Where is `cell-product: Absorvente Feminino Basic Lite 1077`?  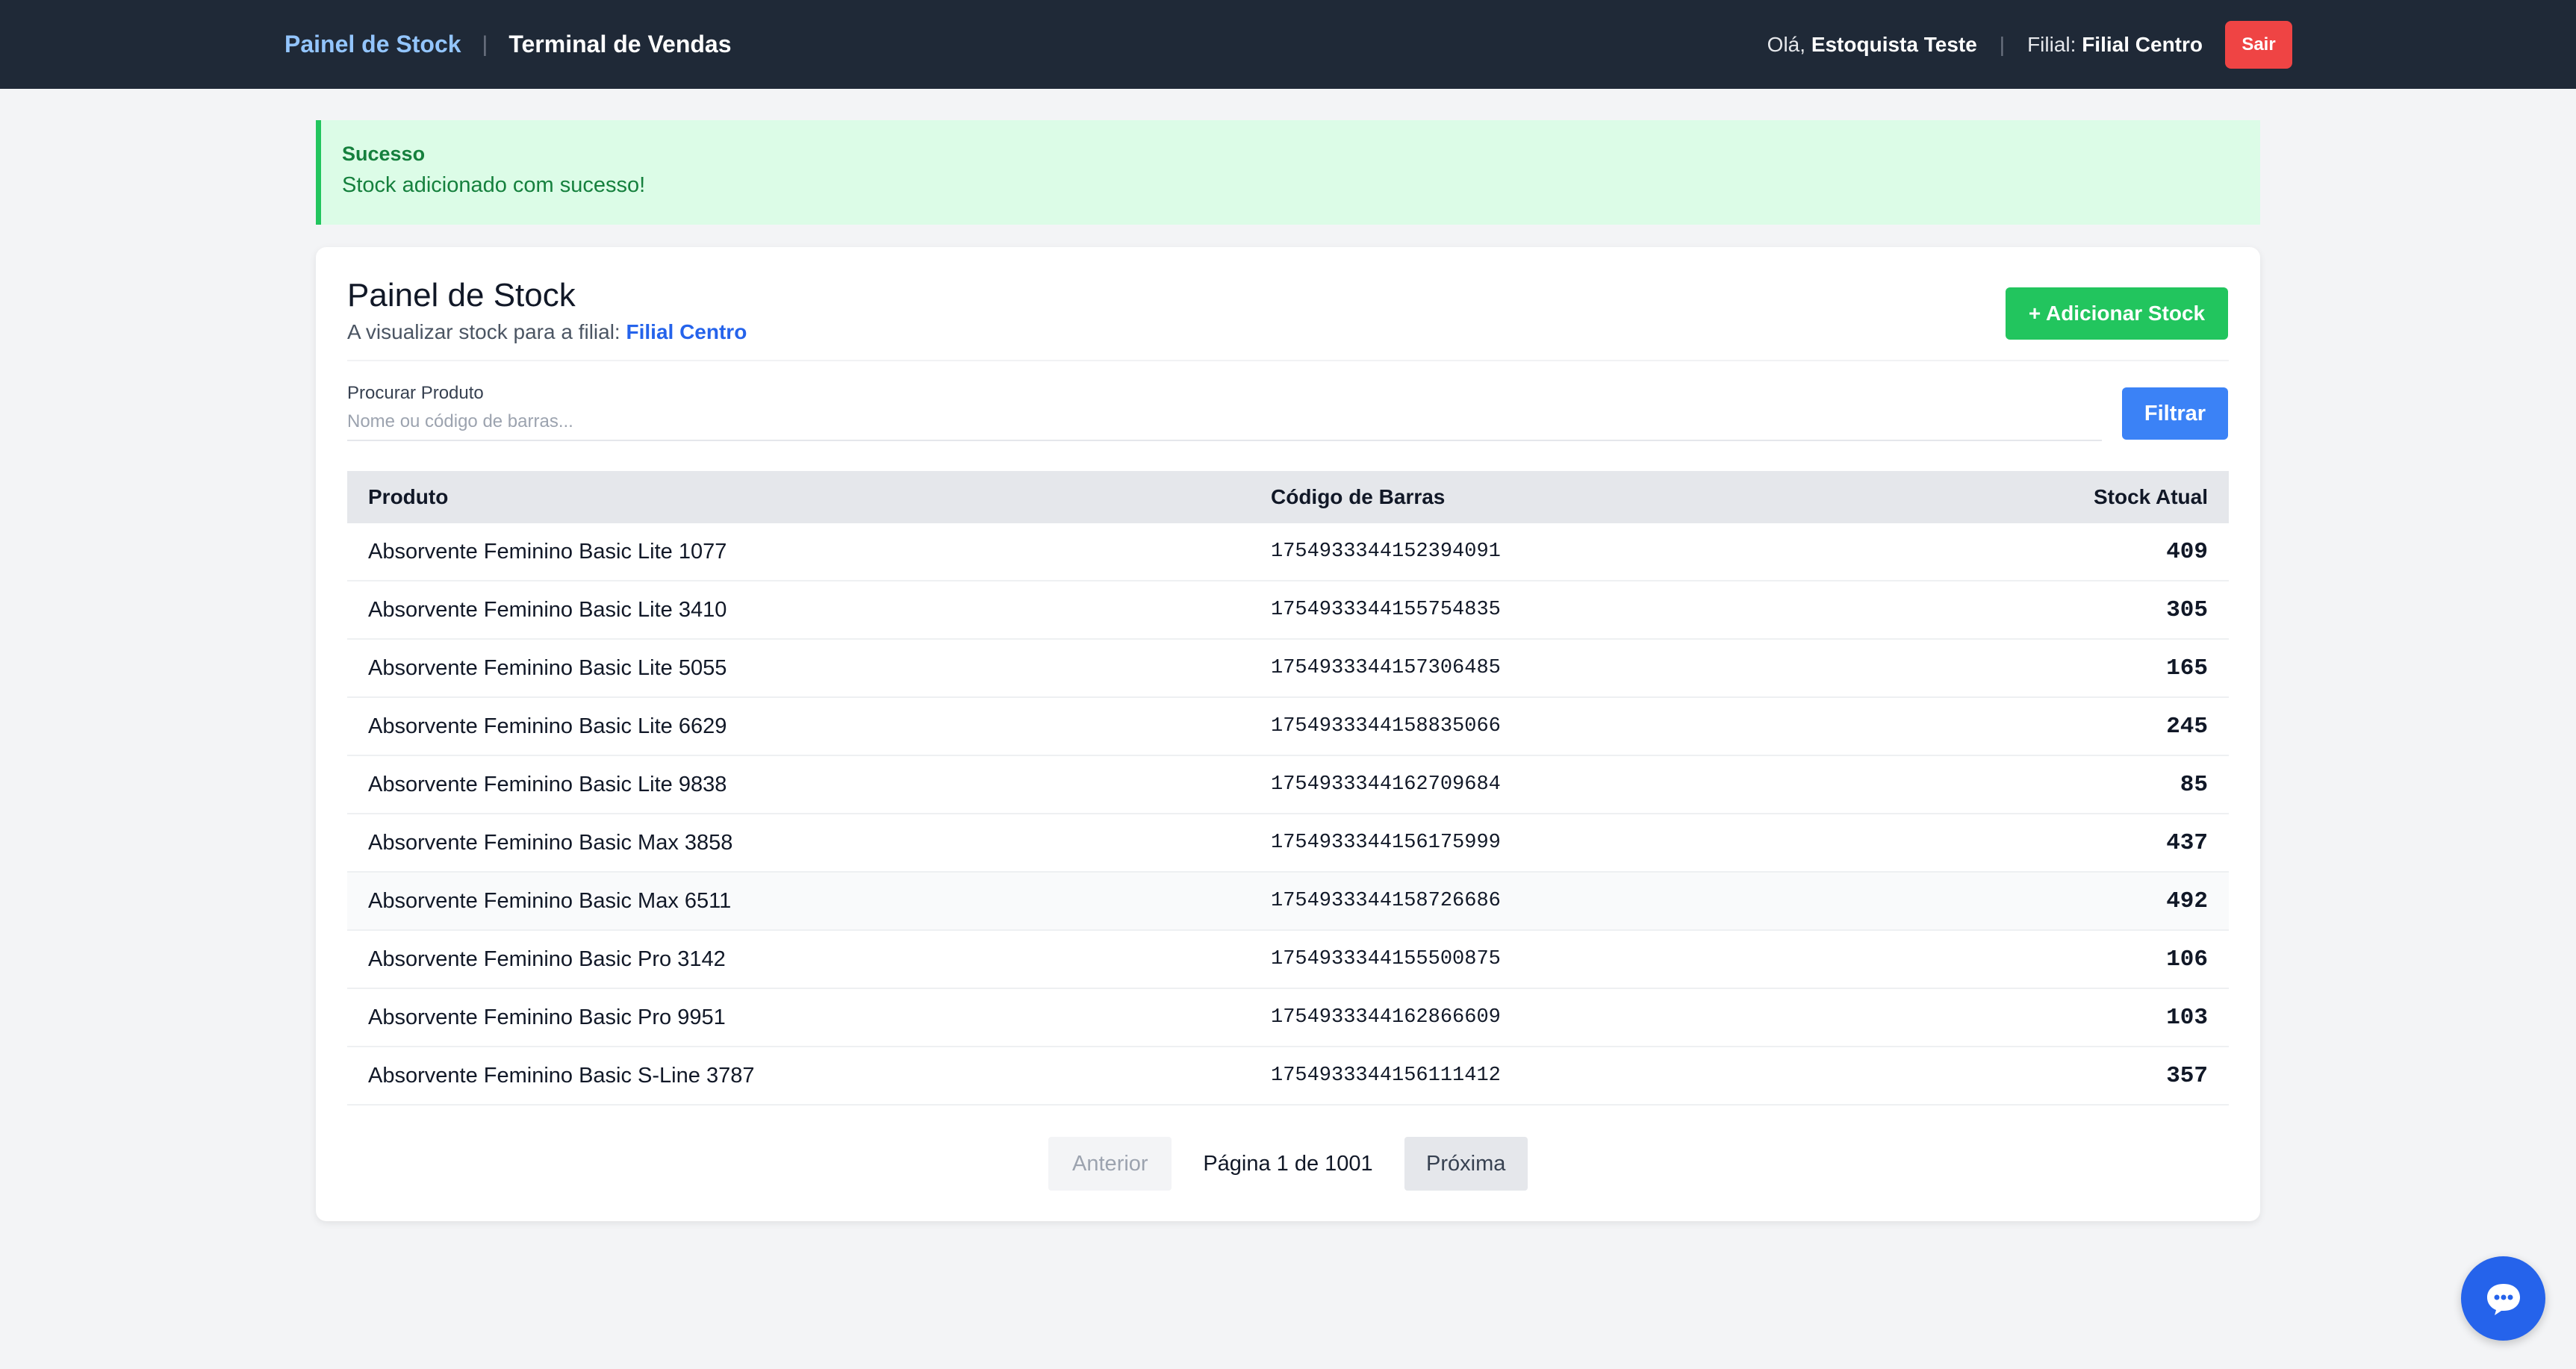
cell-product: Absorvente Feminino Basic Lite 1077 is located at coordinates (547, 551).